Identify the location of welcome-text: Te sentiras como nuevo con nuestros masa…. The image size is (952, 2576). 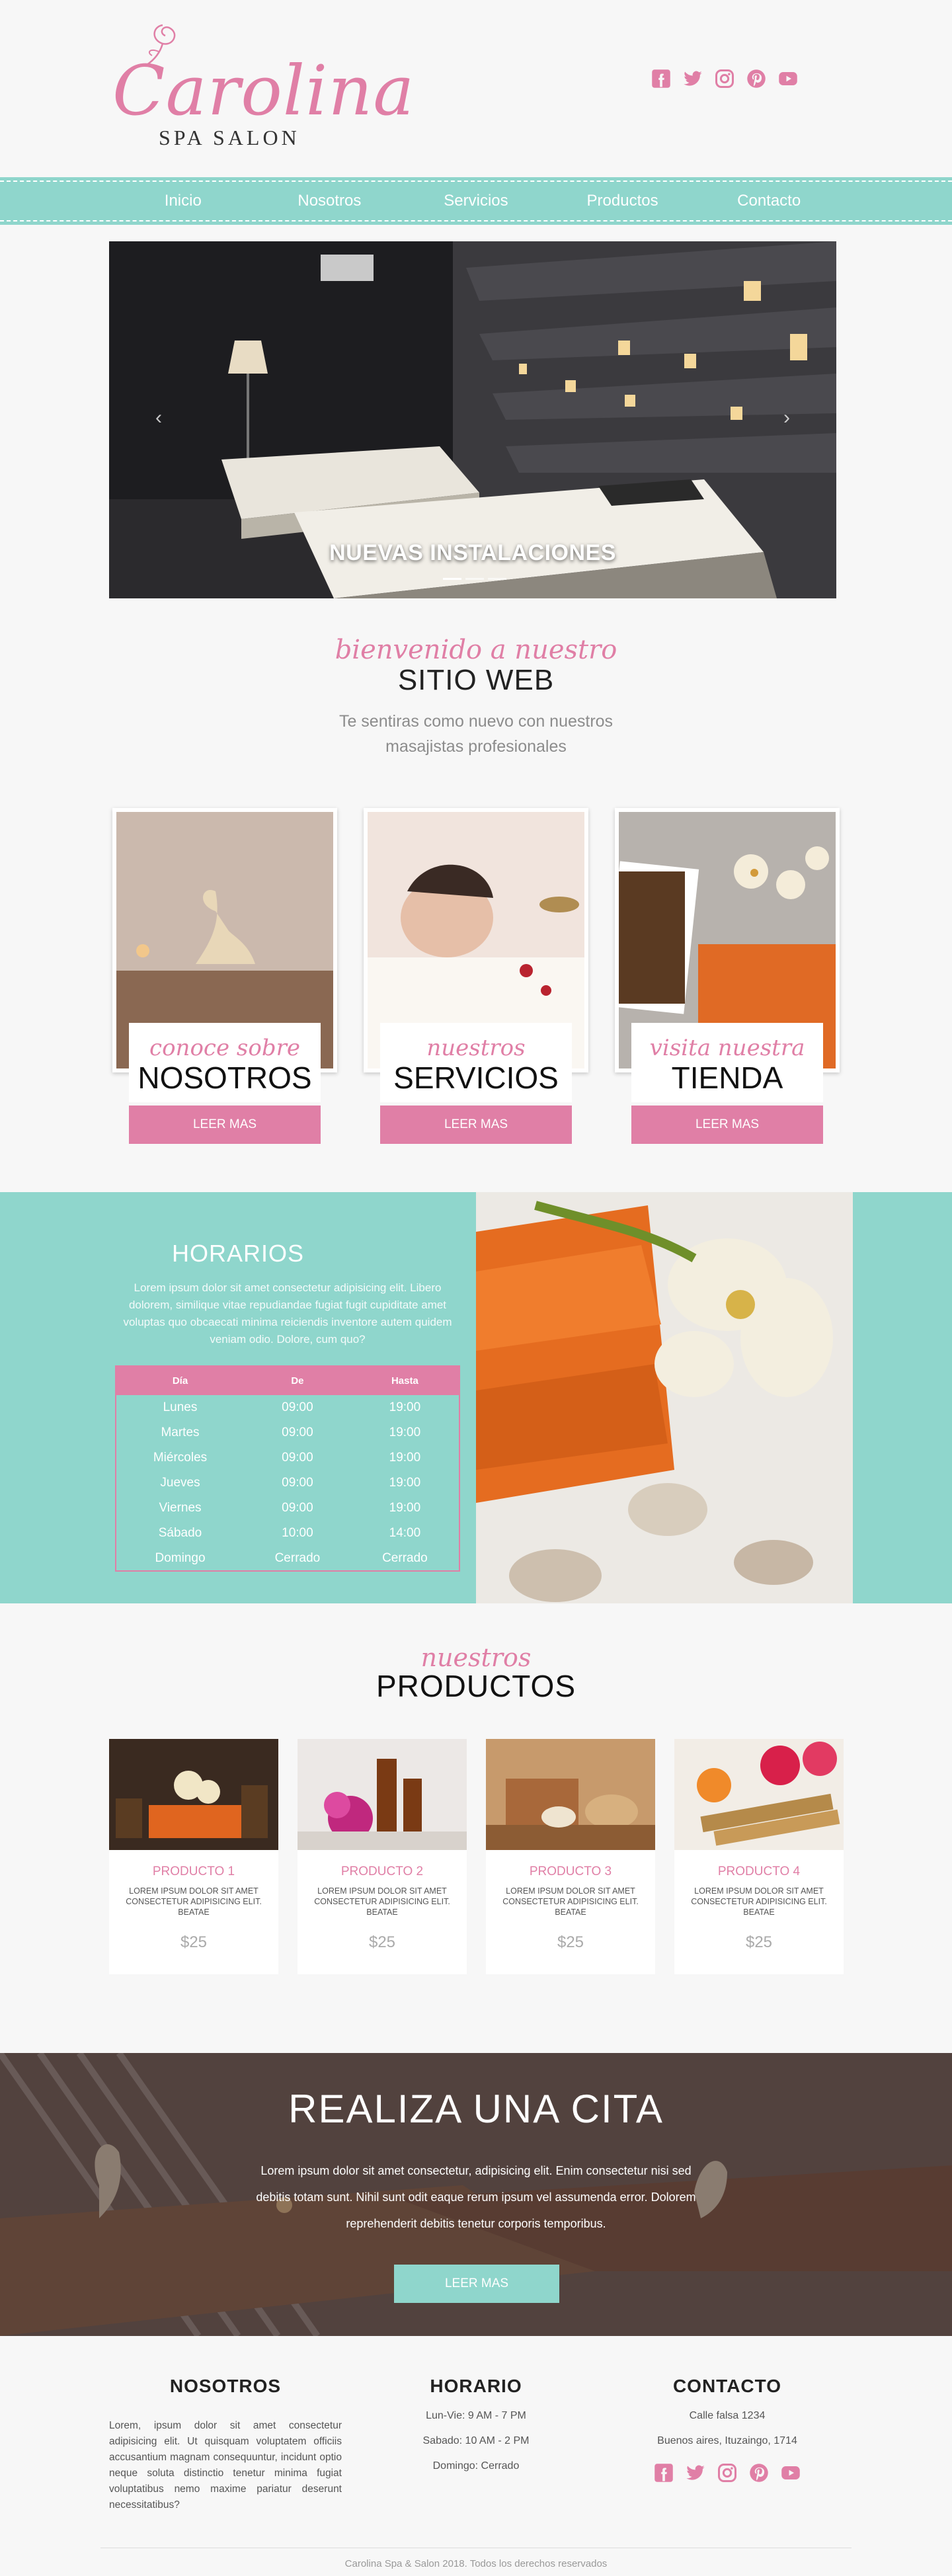
(476, 734).